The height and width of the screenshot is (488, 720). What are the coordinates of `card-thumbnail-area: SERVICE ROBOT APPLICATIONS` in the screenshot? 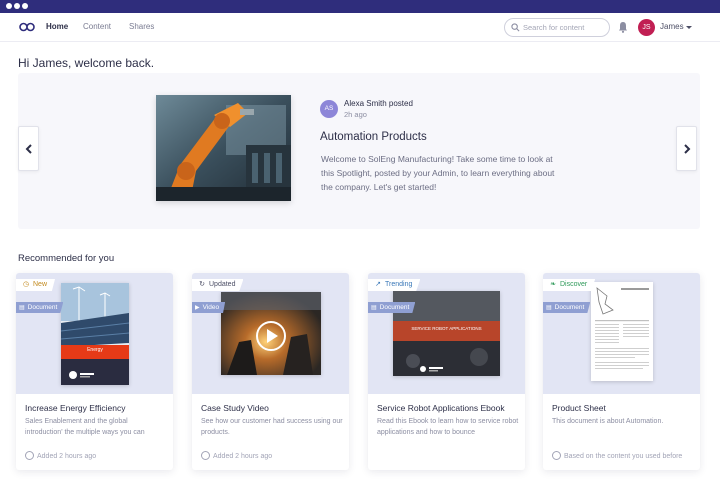 It's located at (446, 333).